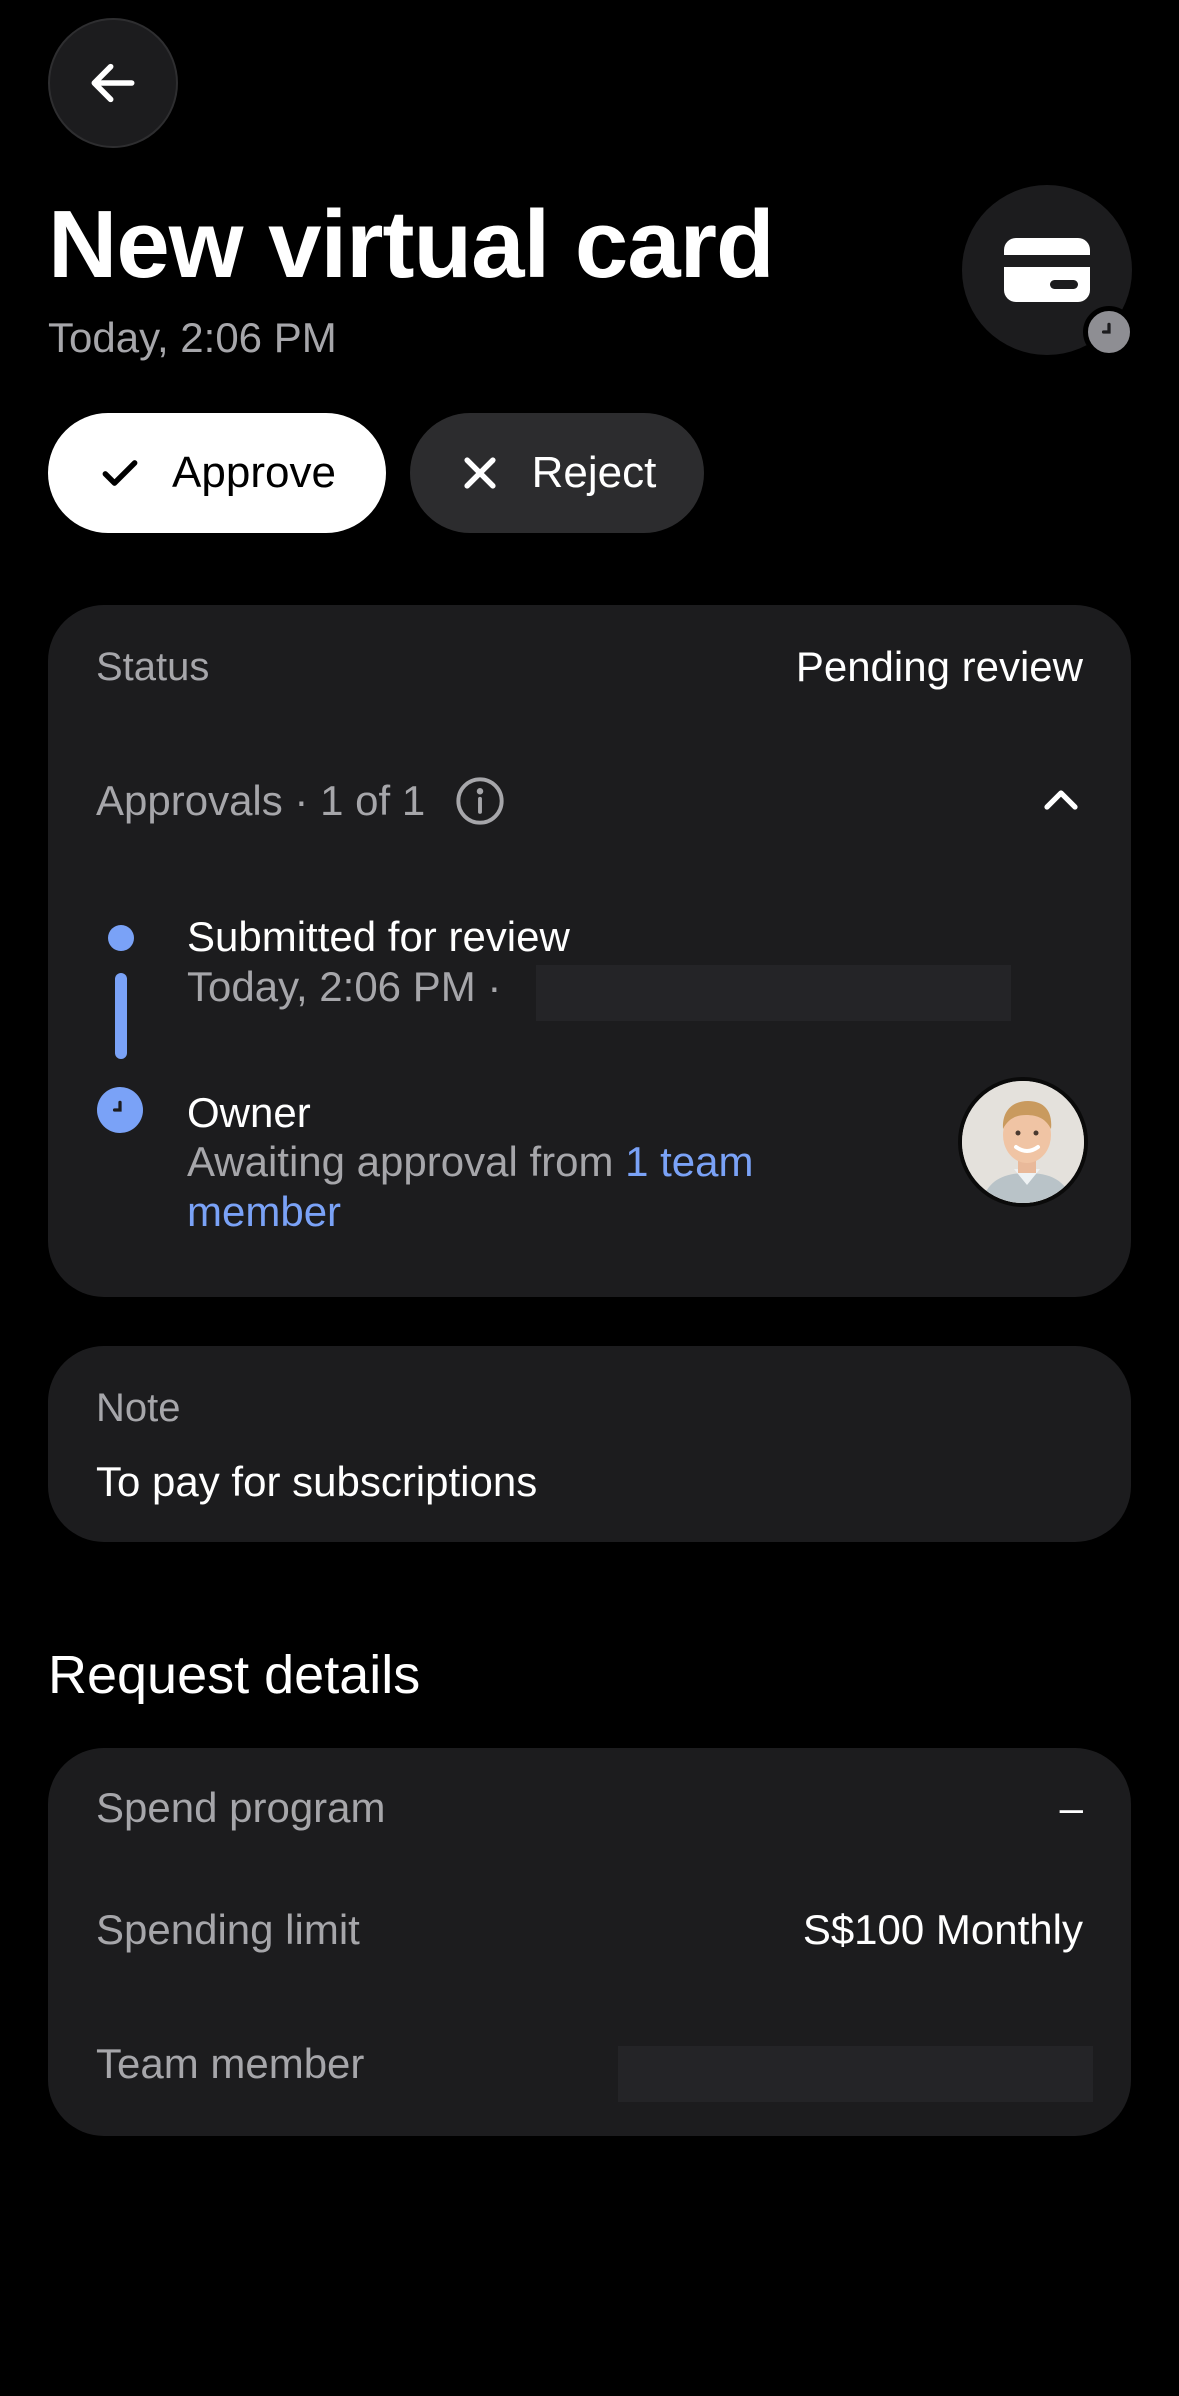  I want to click on timeline-clock-marker, so click(120, 1110).